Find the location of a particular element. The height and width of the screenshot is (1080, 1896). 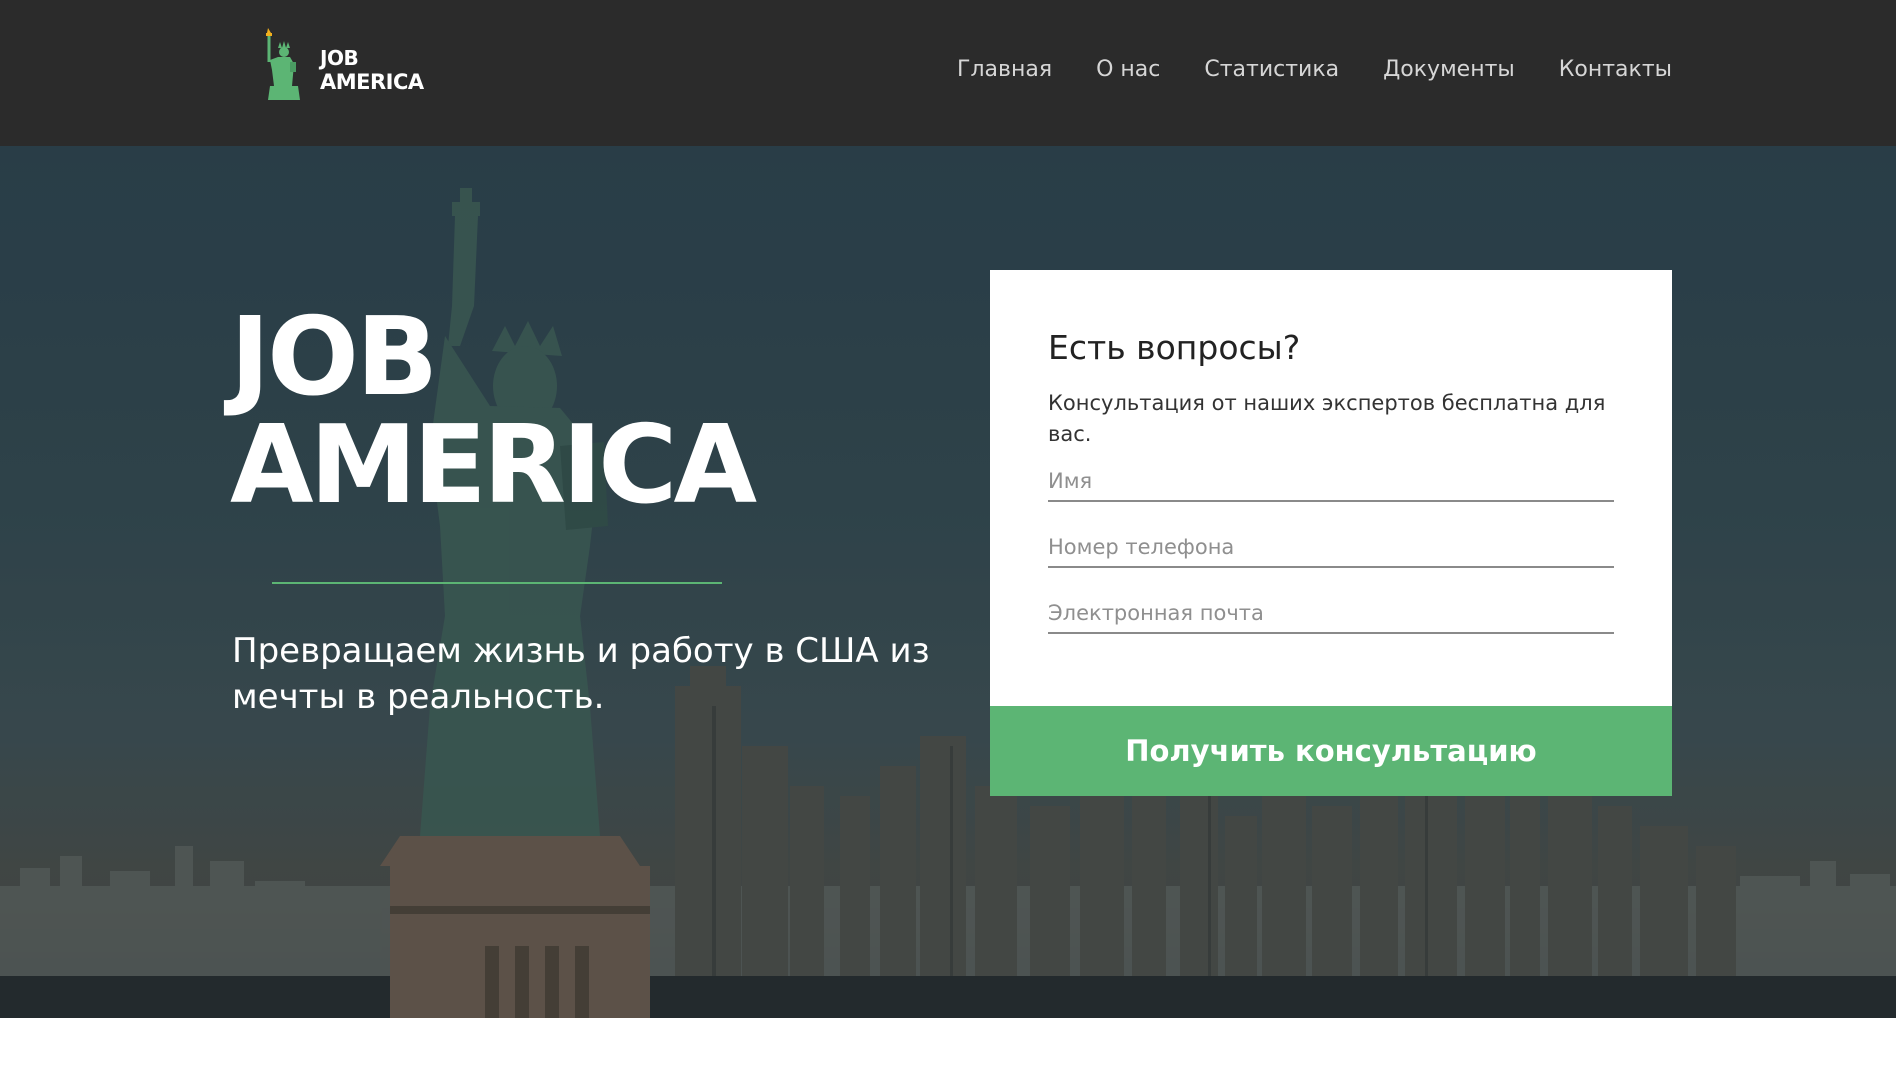

get-consultation-button: Получить консультацию is located at coordinates (1331, 751).